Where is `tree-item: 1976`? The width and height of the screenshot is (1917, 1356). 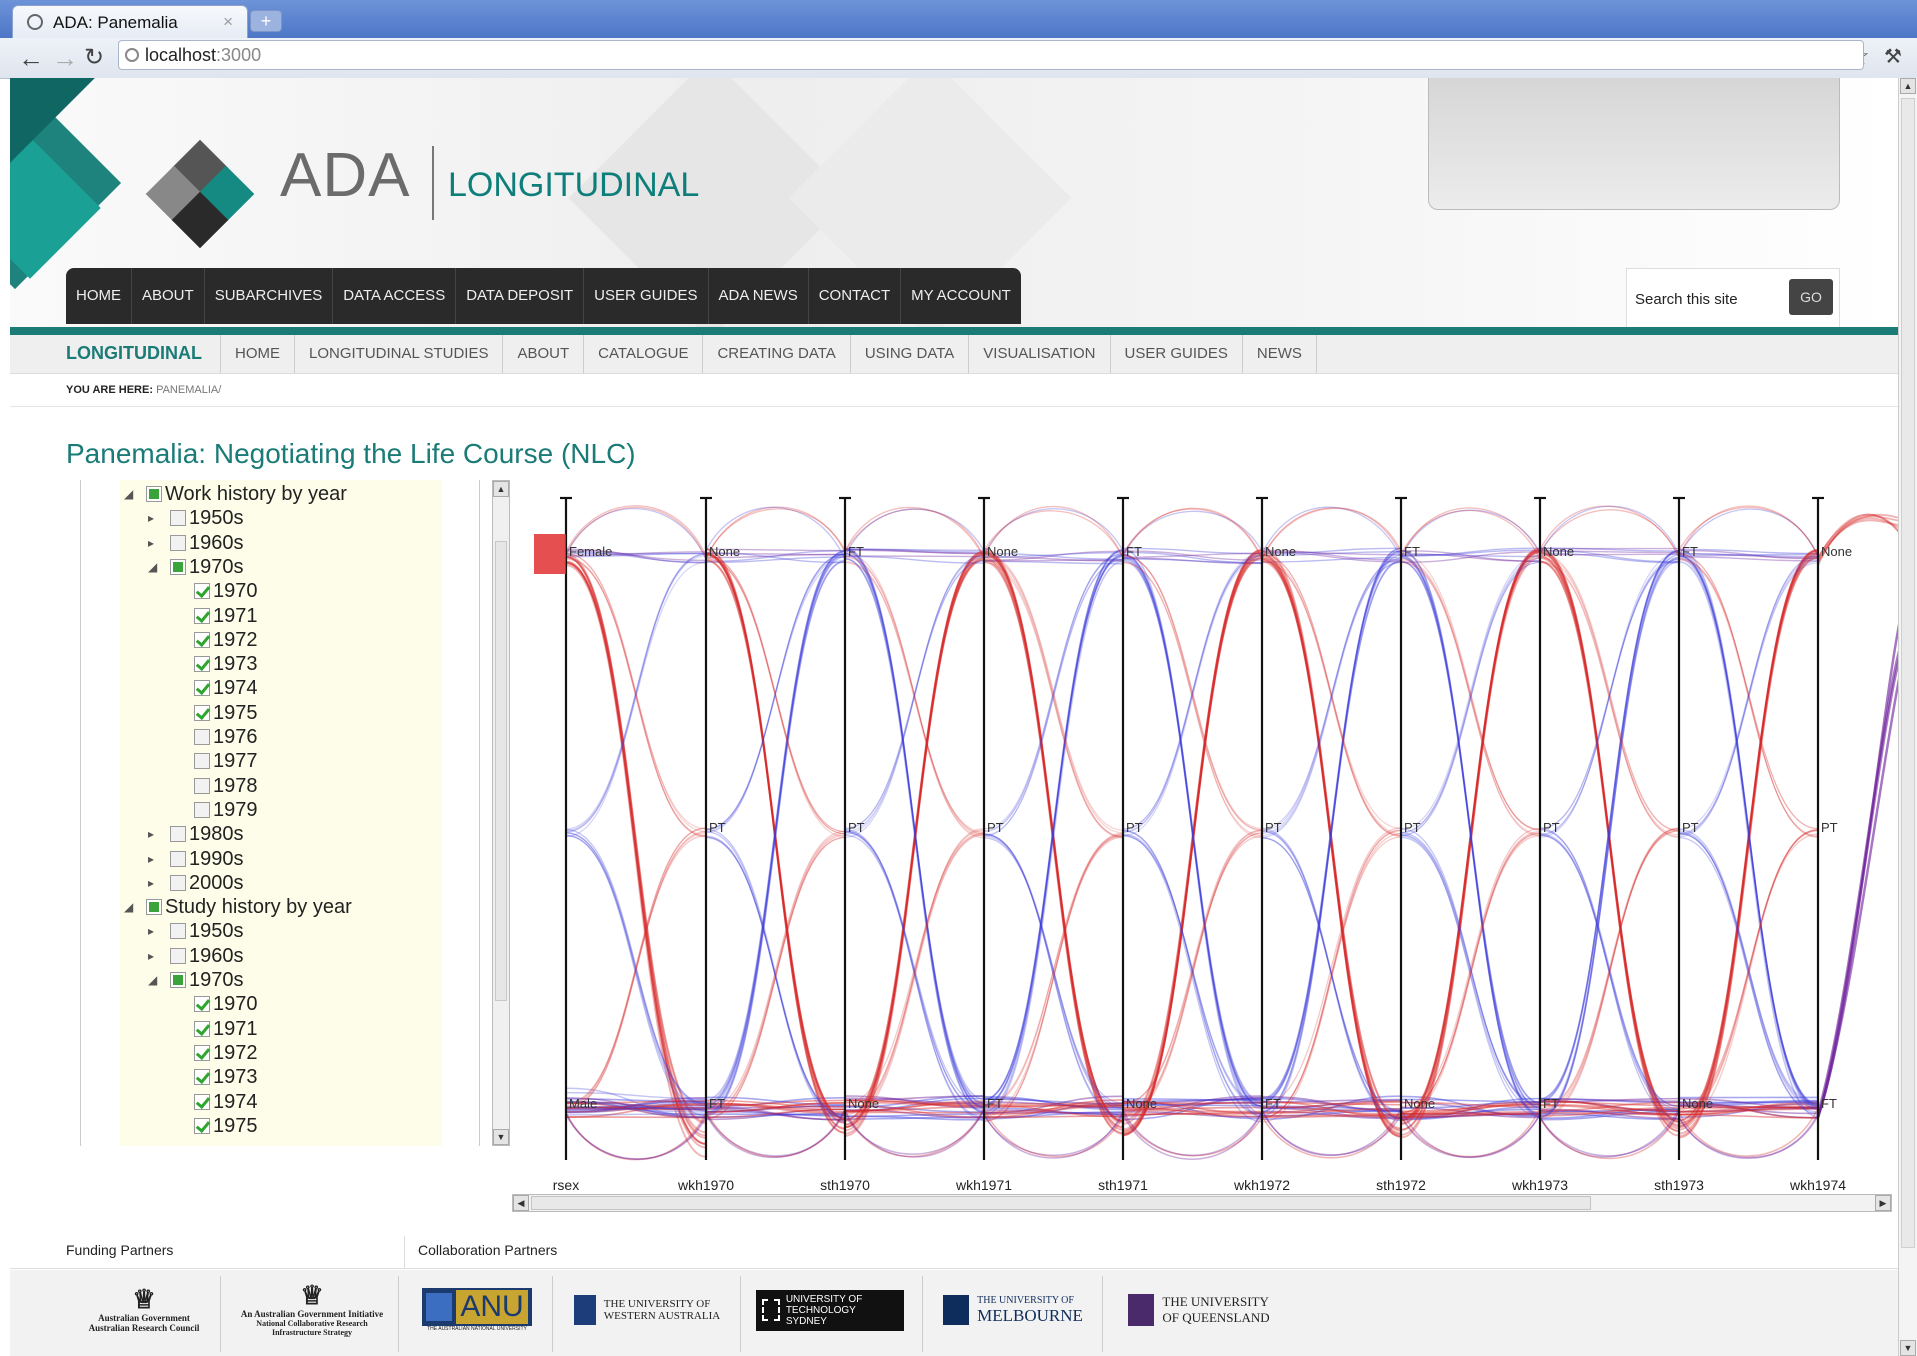
tree-item: 1976 is located at coordinates (226, 737).